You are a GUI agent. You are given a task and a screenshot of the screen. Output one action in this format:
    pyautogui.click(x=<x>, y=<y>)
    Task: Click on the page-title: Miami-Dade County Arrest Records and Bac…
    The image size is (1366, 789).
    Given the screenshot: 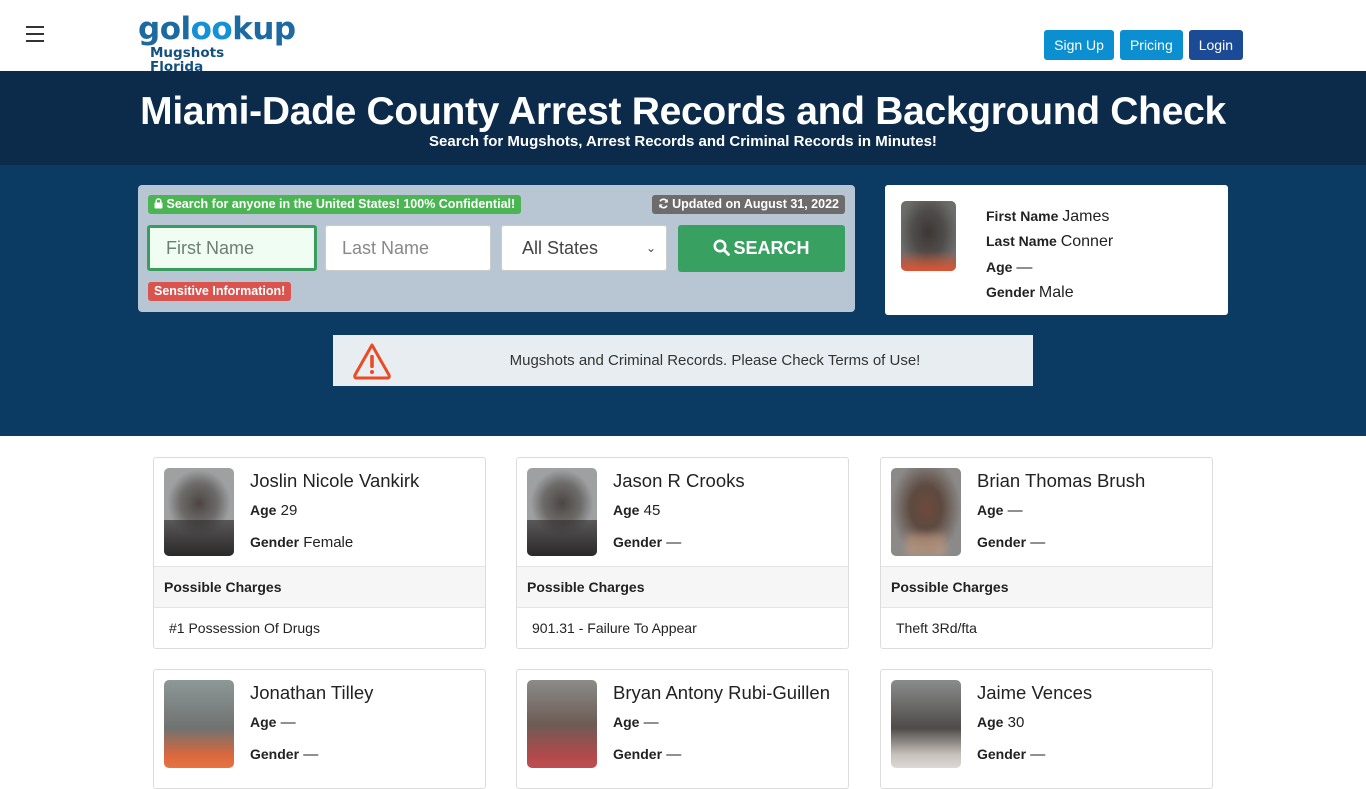 What is the action you would take?
    pyautogui.click(x=683, y=111)
    